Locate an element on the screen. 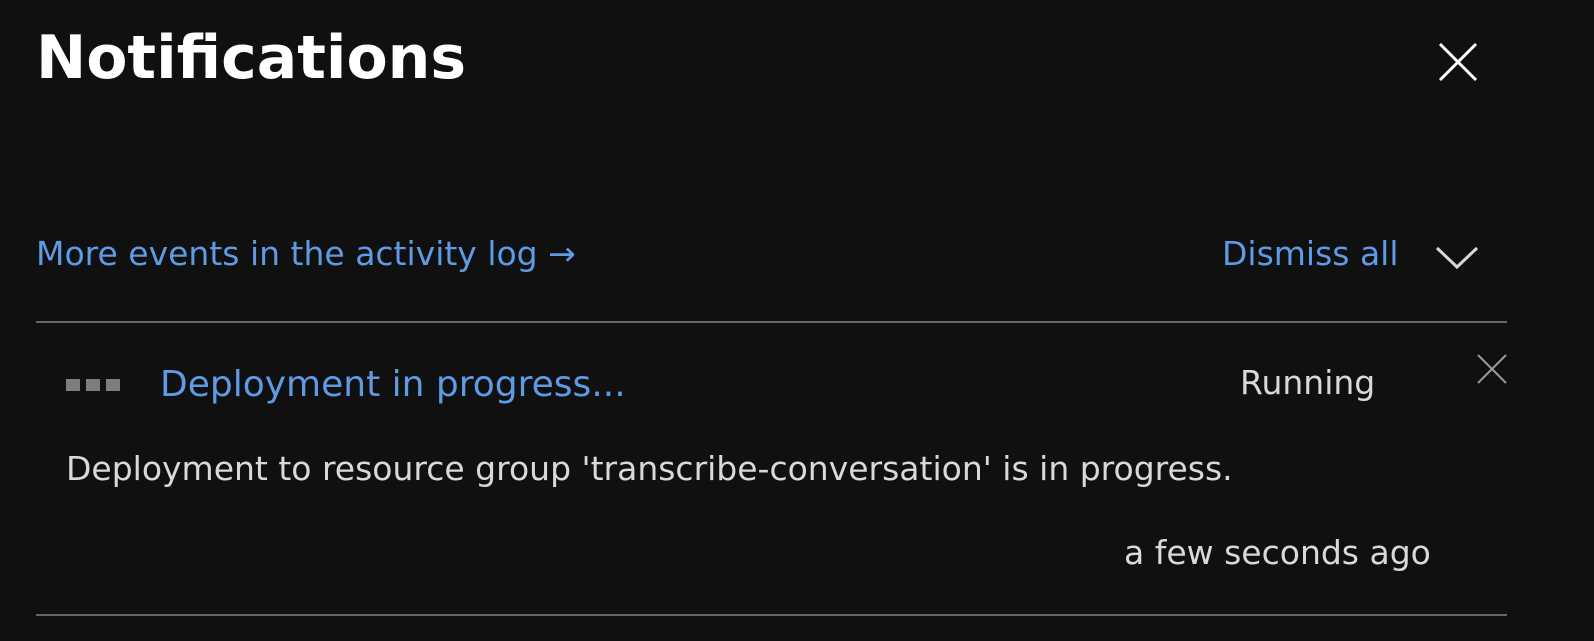  collapse-button is located at coordinates (1457, 257).